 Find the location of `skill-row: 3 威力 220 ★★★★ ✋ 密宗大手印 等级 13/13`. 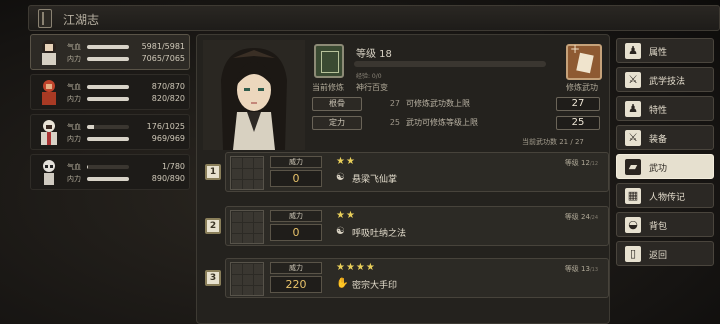

skill-row: 3 威力 220 ★★★★ ✋ 密宗大手印 等级 13/13 is located at coordinates (406, 279).